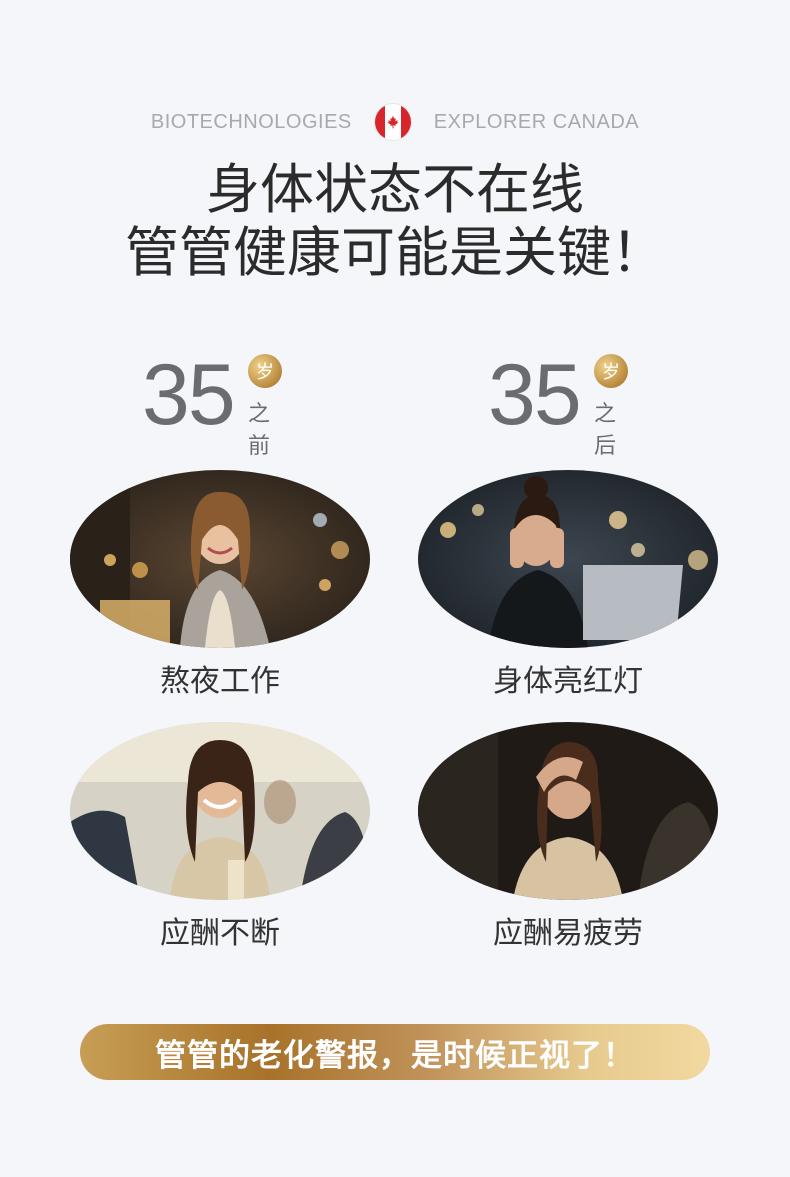 This screenshot has height=1177, width=790. Describe the element at coordinates (259, 430) in the screenshot. I see `age-suffix: 之前` at that location.